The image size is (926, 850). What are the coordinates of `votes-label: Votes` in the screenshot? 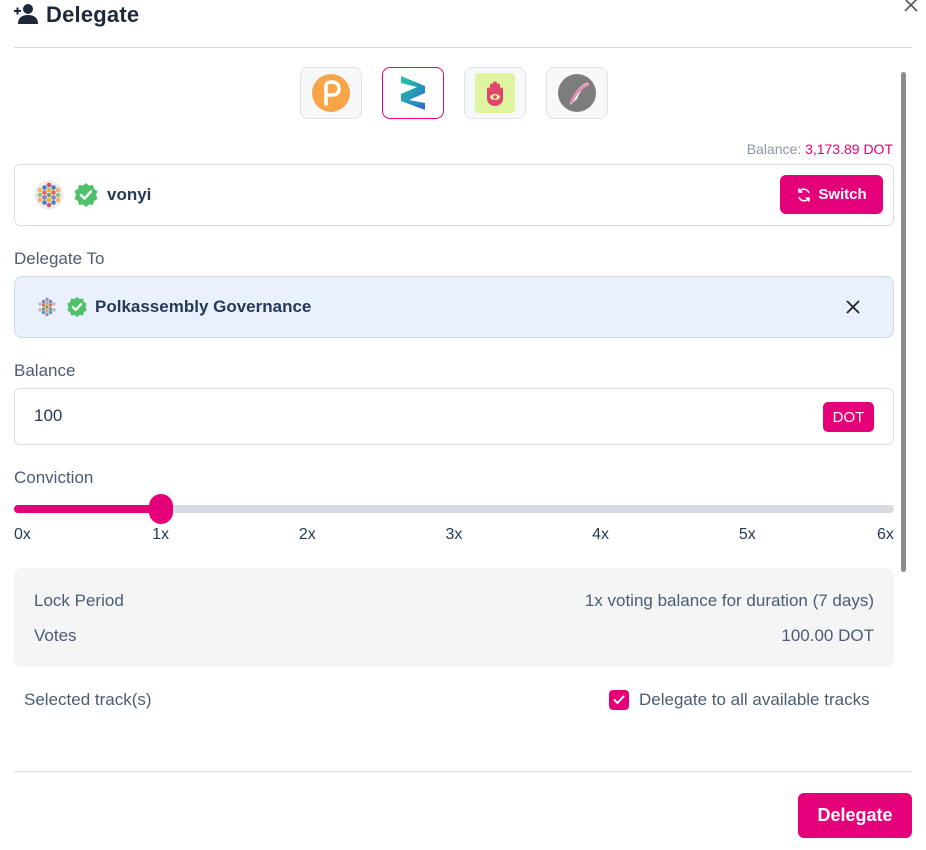 It's located at (55, 635).